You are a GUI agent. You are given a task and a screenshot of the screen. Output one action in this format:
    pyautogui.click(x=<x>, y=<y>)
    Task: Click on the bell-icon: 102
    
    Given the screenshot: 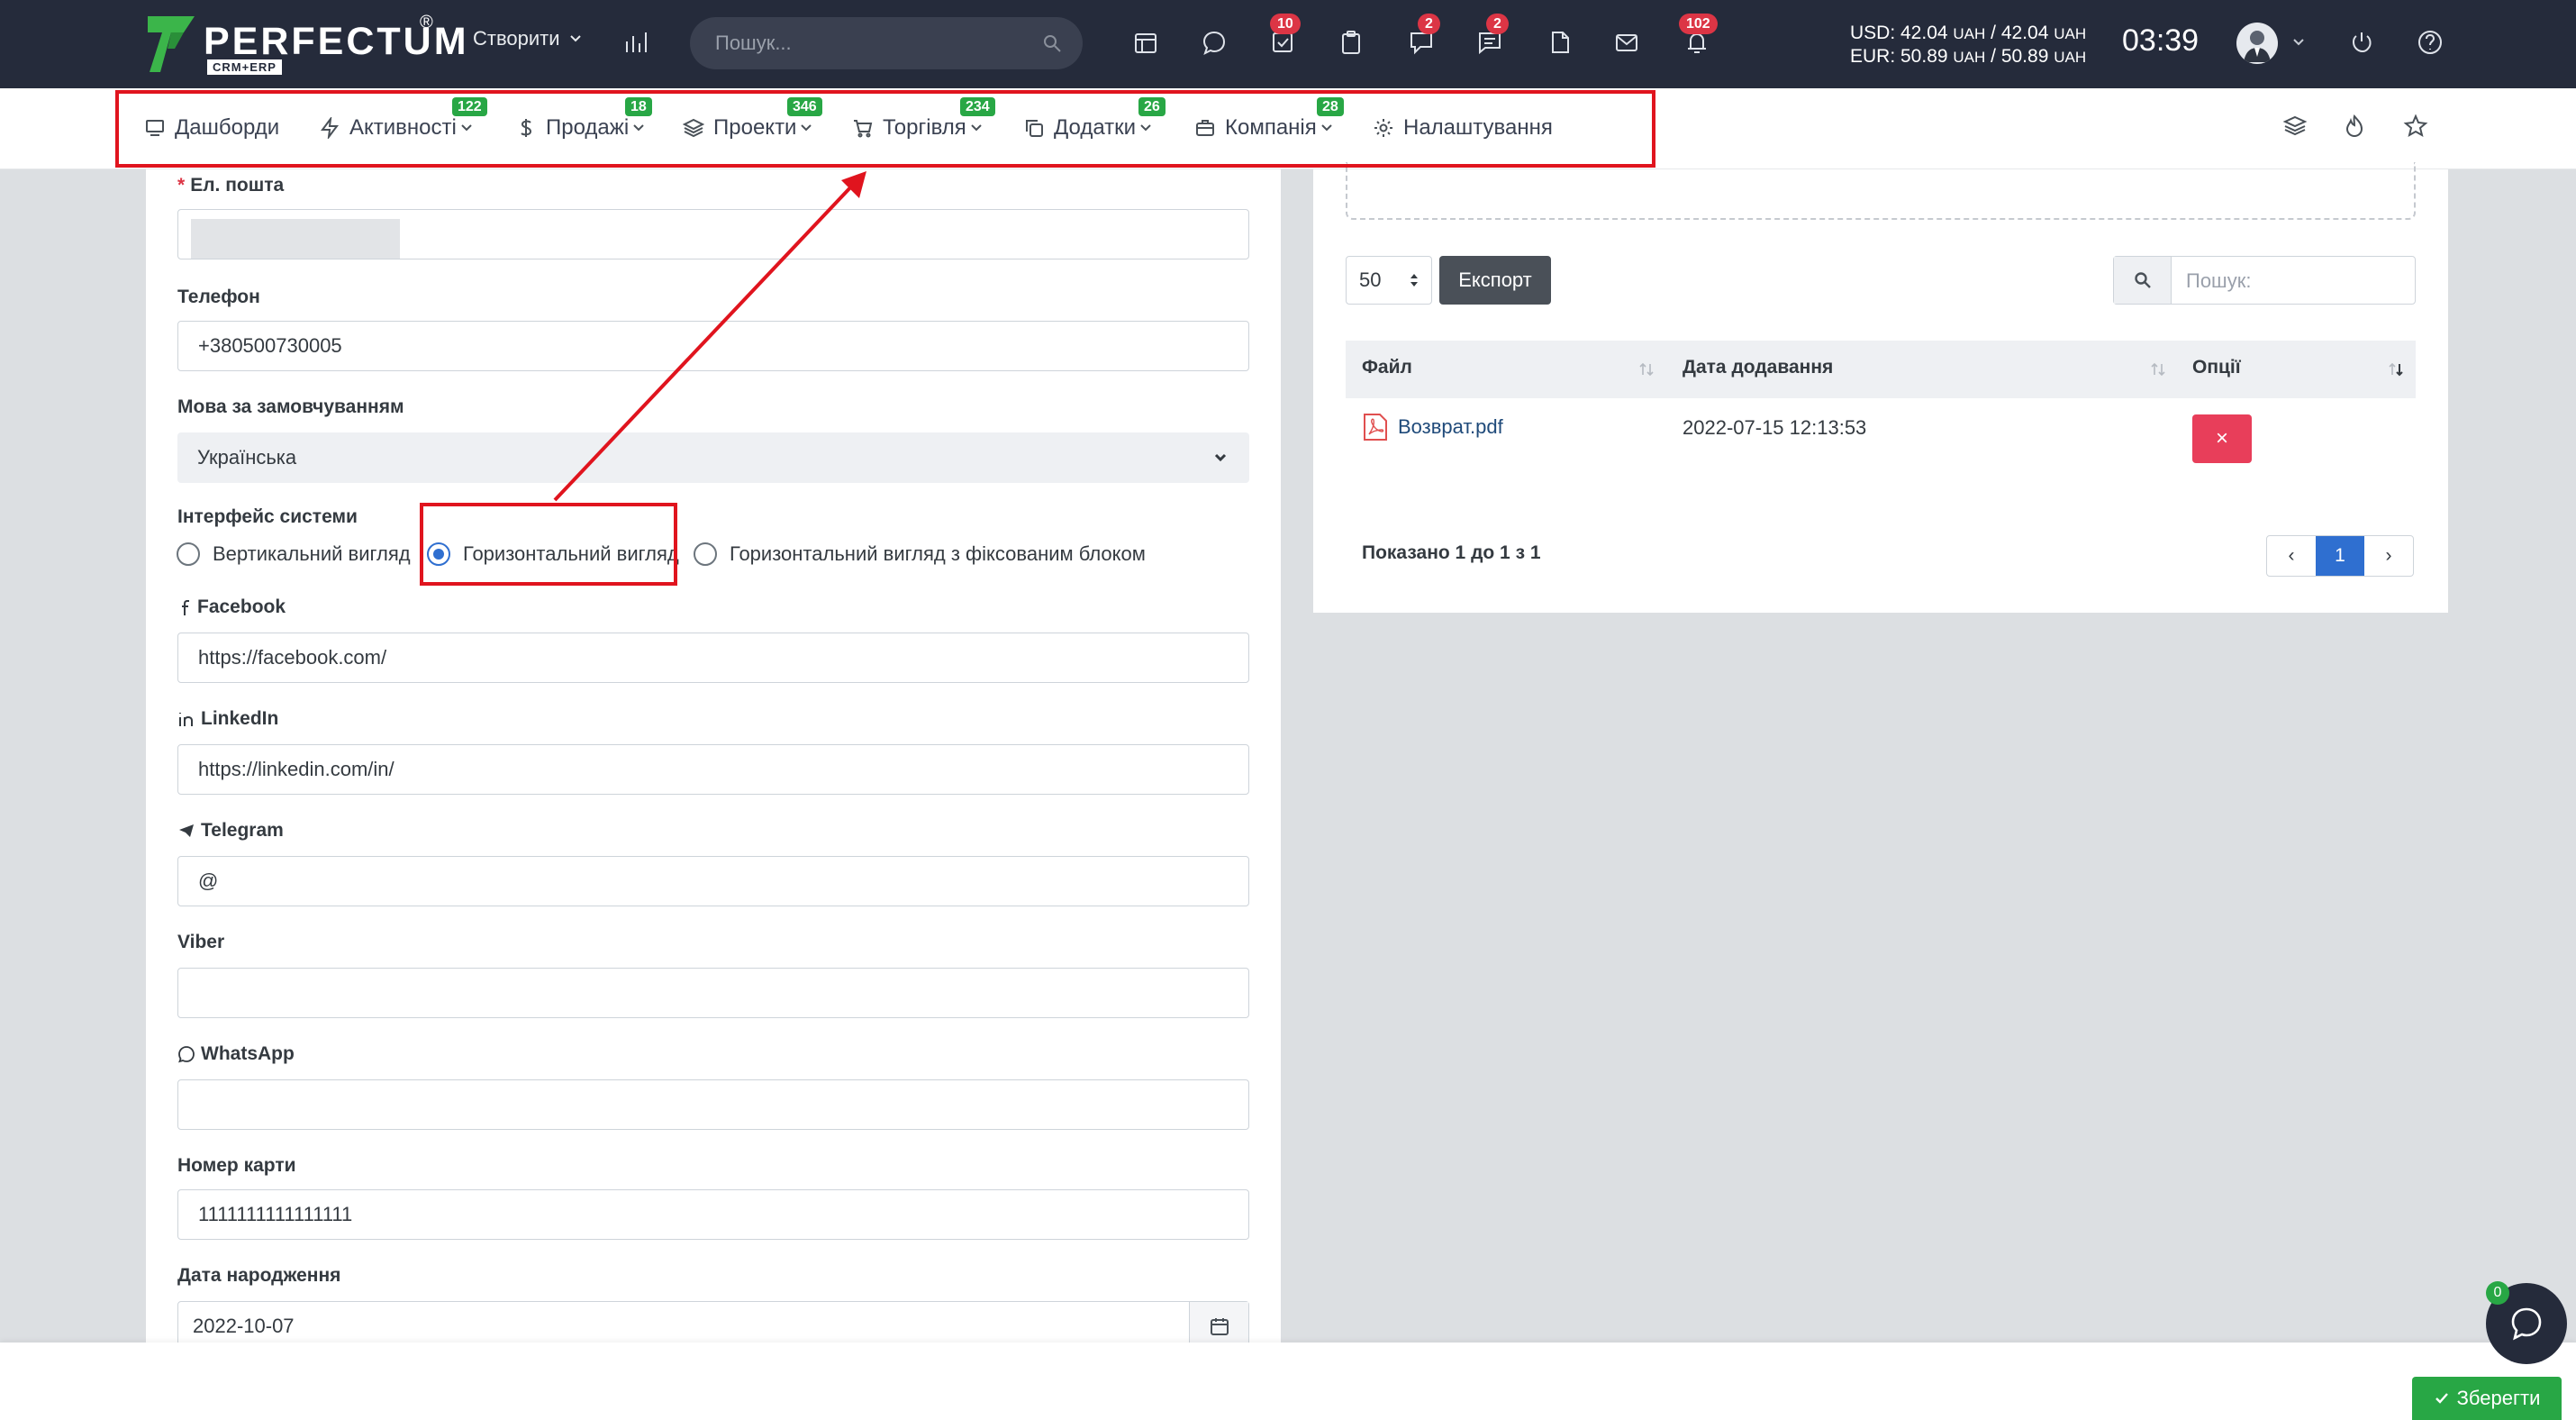 What is the action you would take?
    pyautogui.click(x=1698, y=37)
    